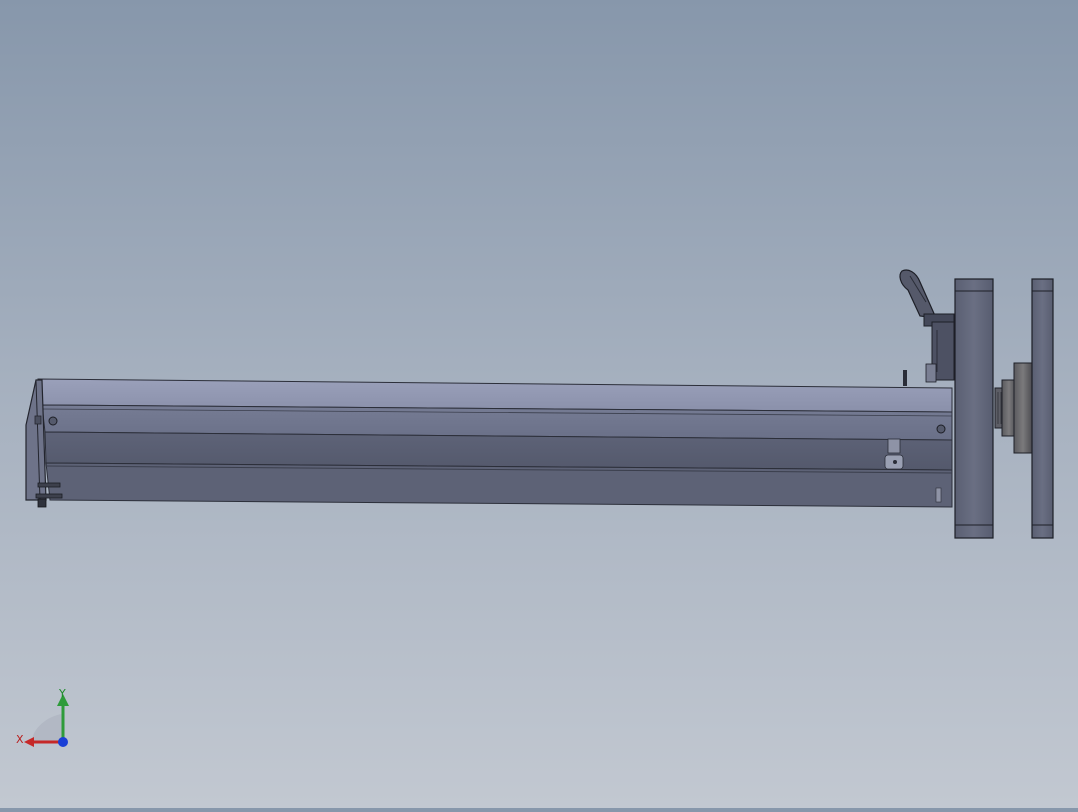  What do you see at coordinates (495, 443) in the screenshot?
I see `actuator-beam` at bounding box center [495, 443].